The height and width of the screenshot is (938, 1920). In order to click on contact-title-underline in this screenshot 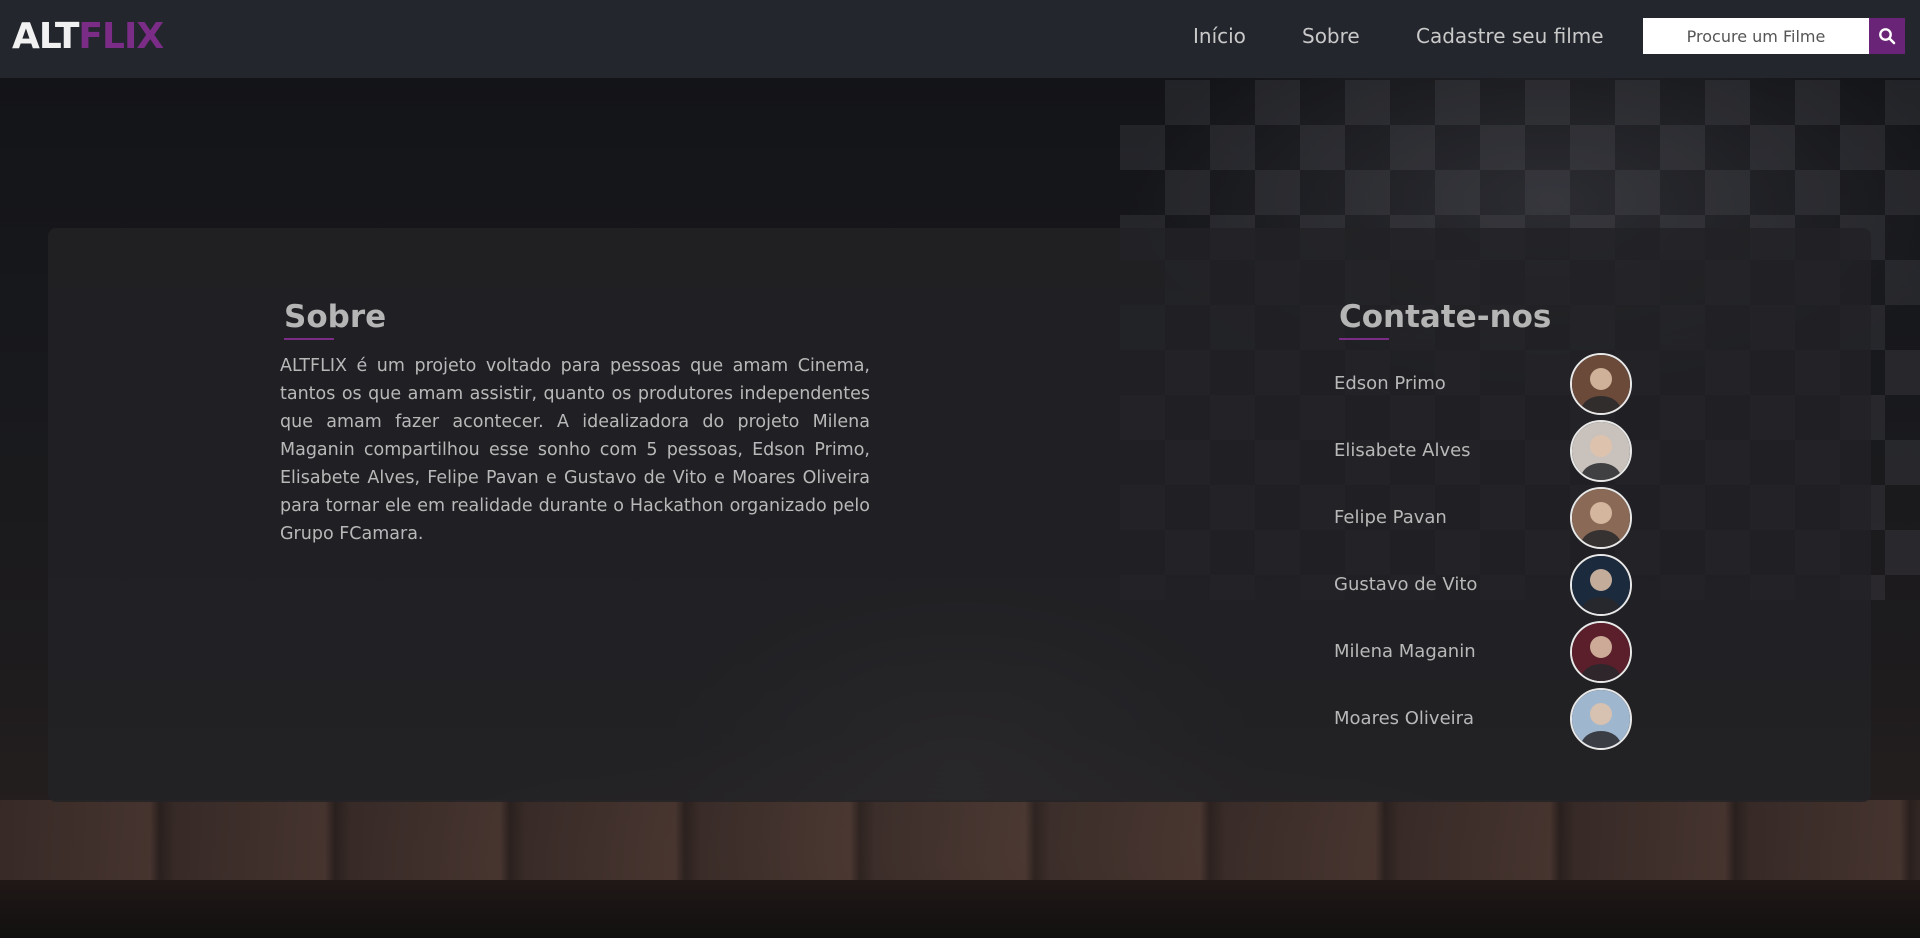, I will do `click(1364, 339)`.